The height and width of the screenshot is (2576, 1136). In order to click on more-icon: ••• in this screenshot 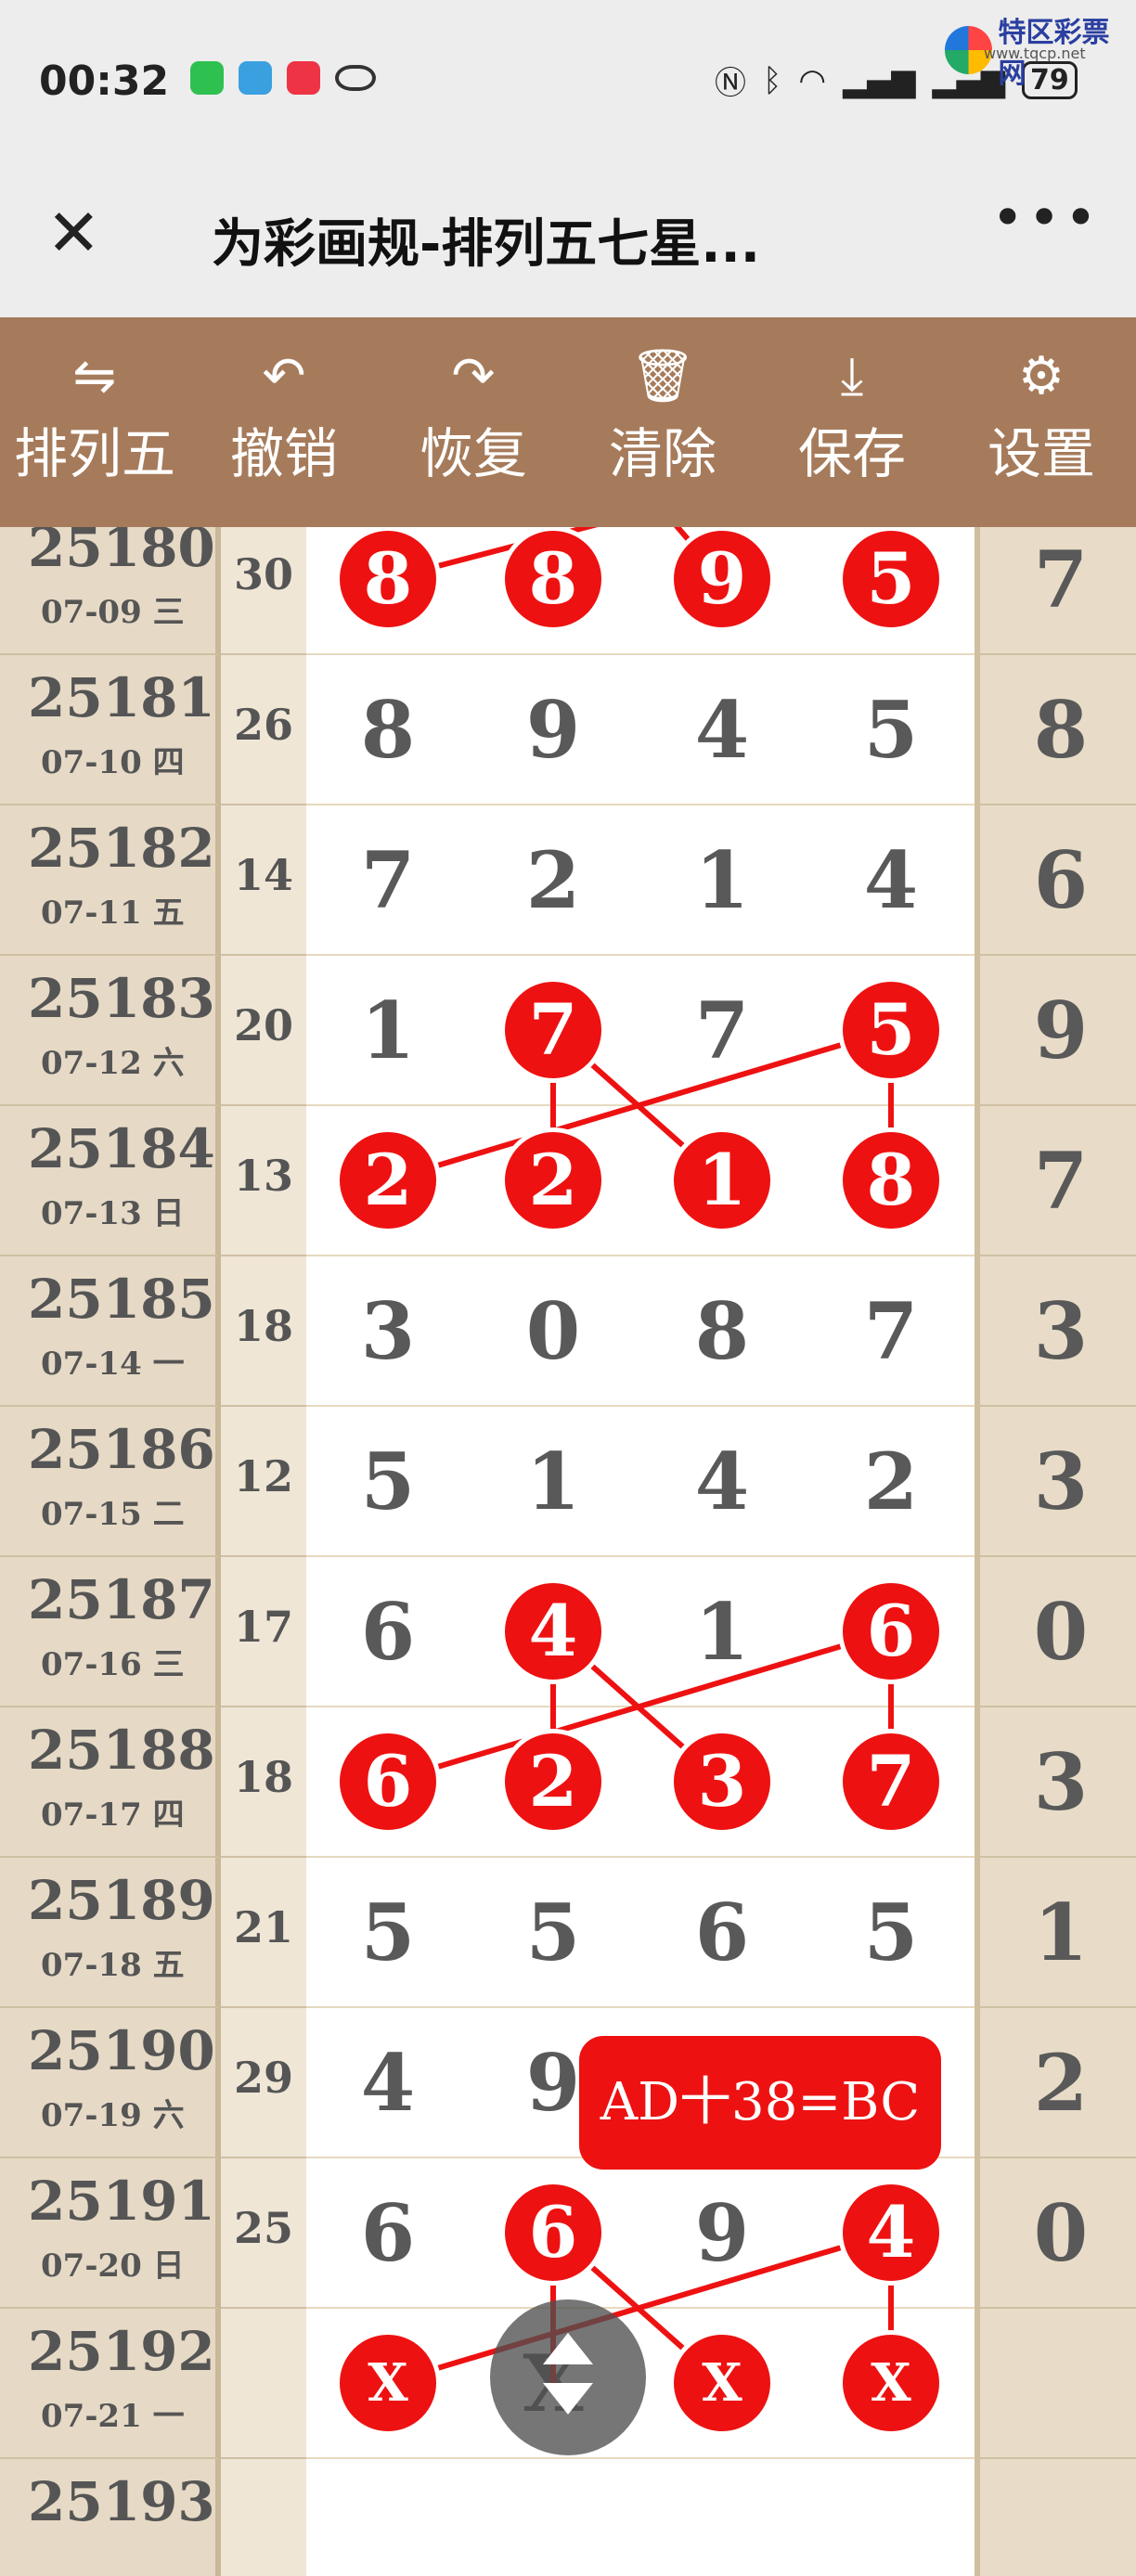, I will do `click(1046, 218)`.